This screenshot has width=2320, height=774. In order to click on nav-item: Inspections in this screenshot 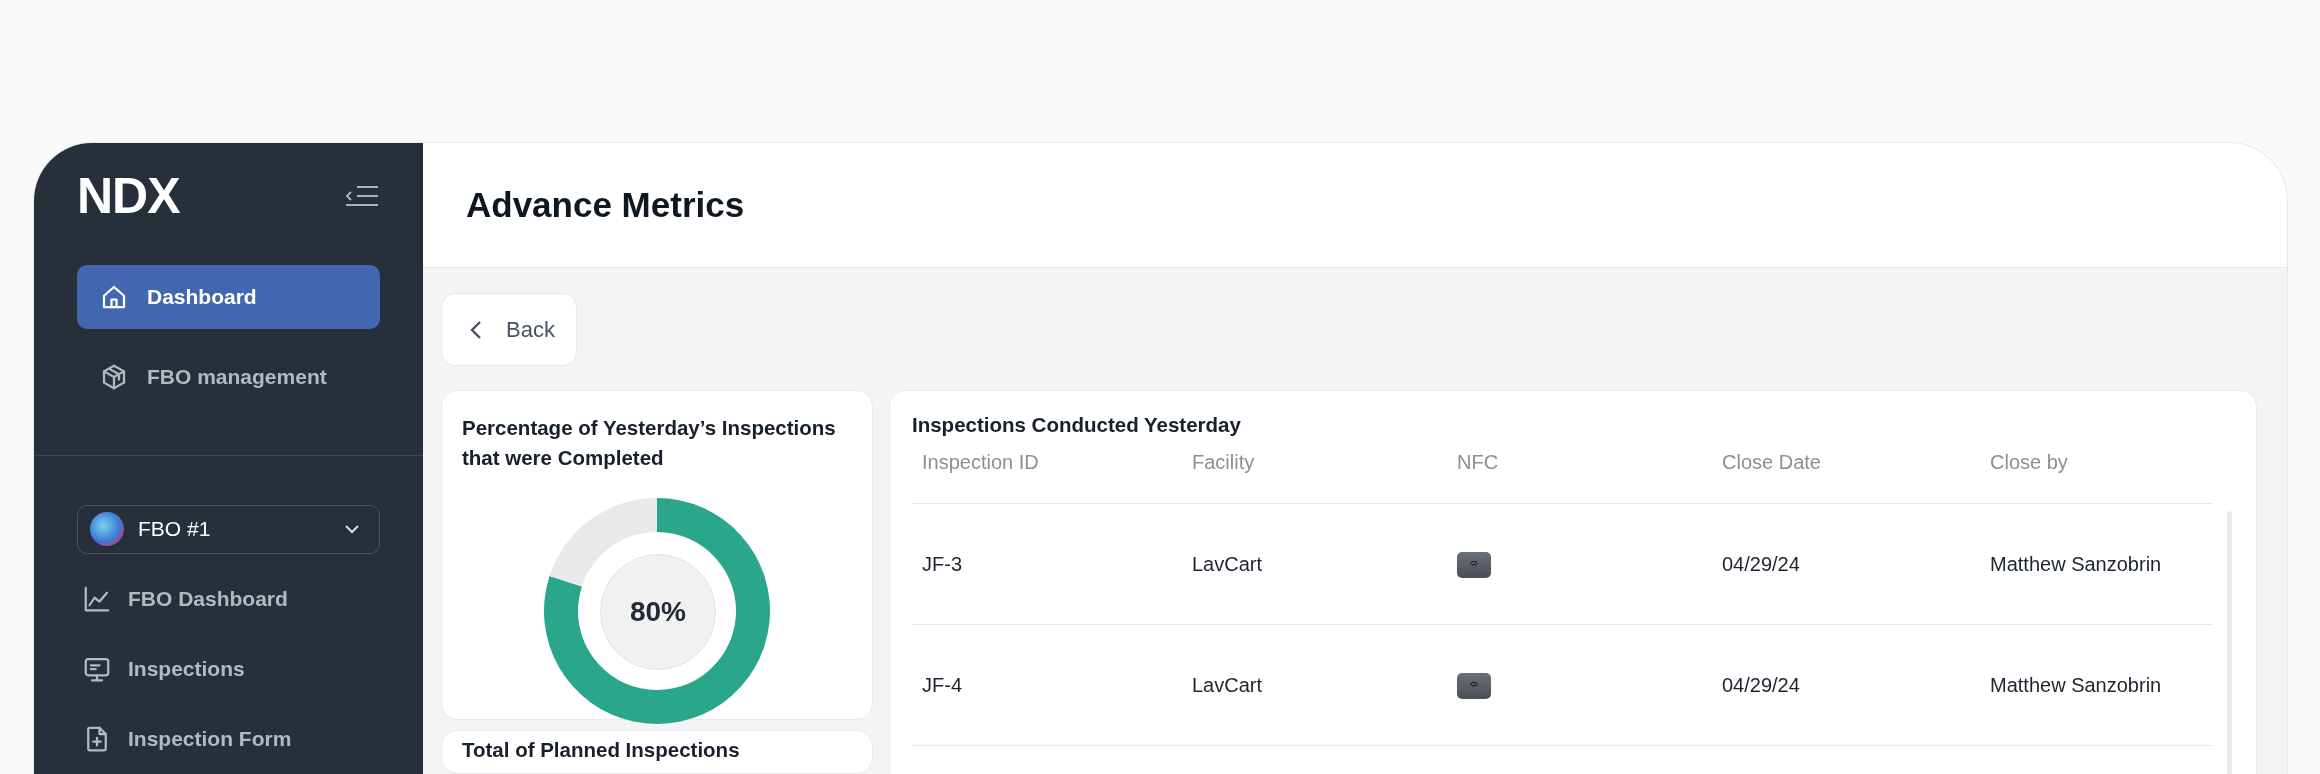, I will do `click(231, 669)`.